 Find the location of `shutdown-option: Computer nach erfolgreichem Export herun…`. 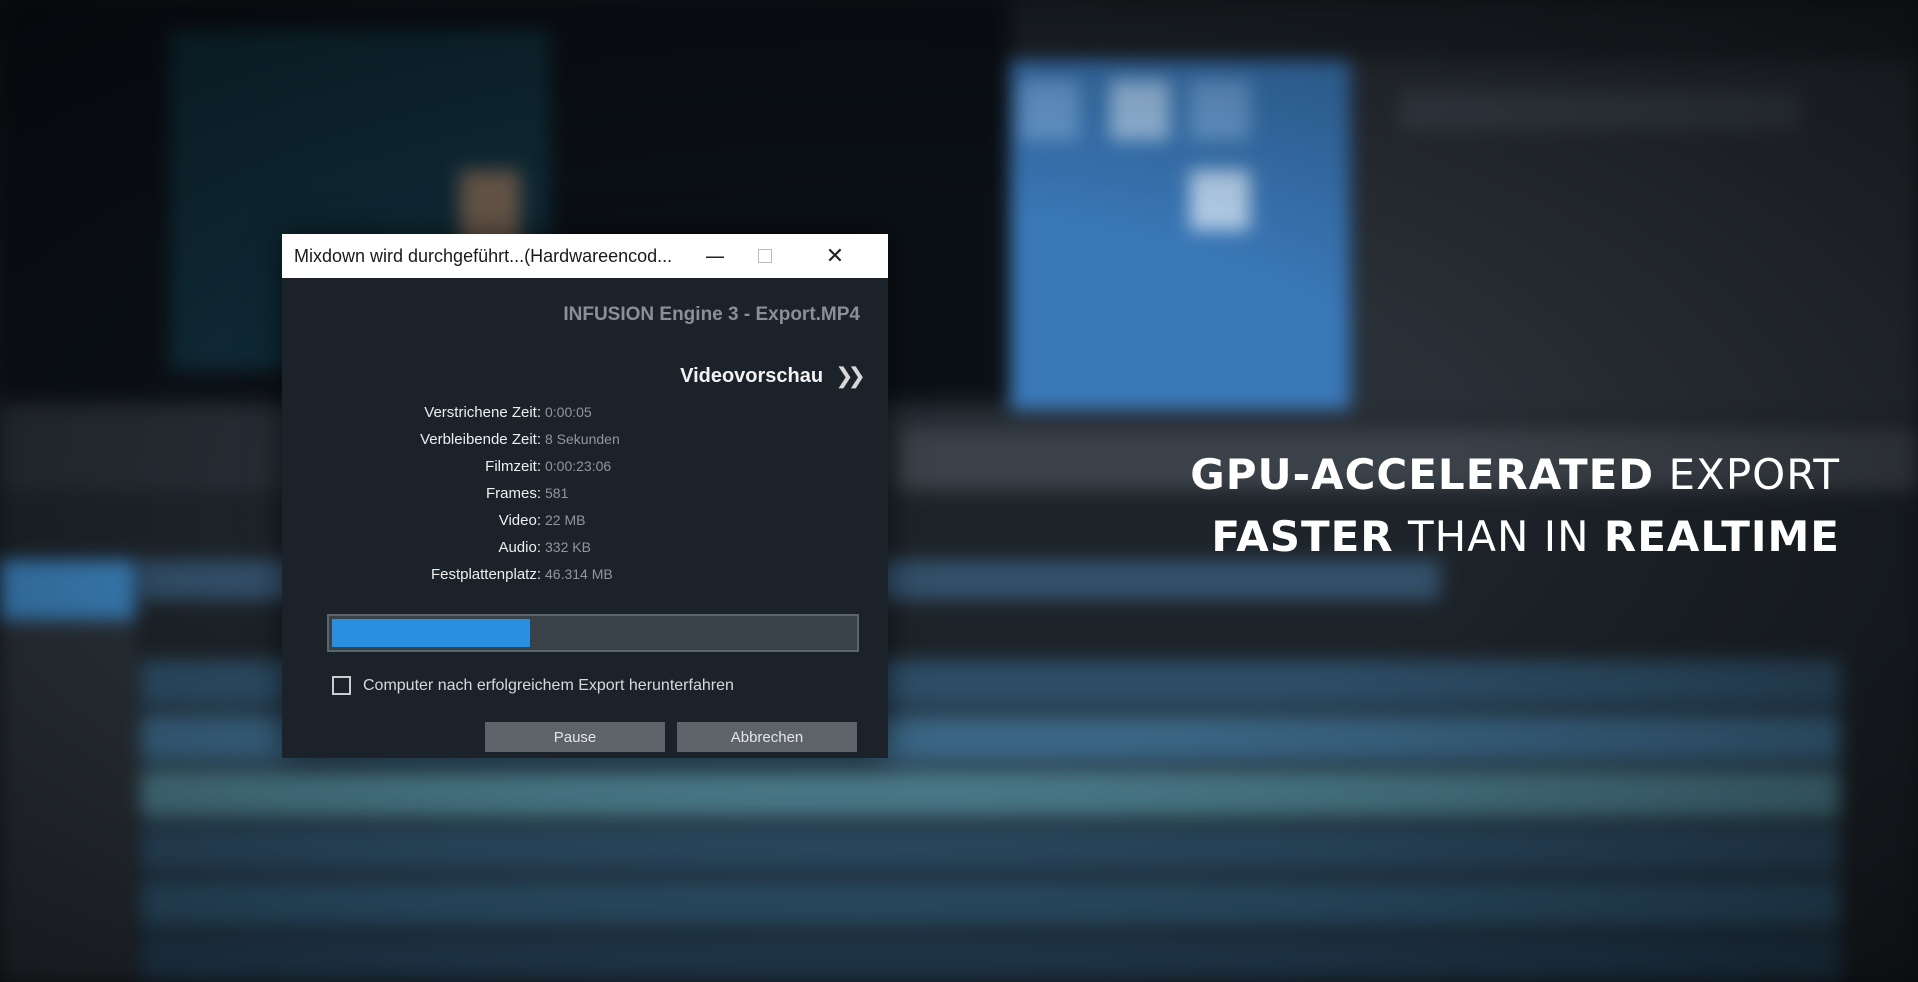

shutdown-option: Computer nach erfolgreichem Export herun… is located at coordinates (533, 685).